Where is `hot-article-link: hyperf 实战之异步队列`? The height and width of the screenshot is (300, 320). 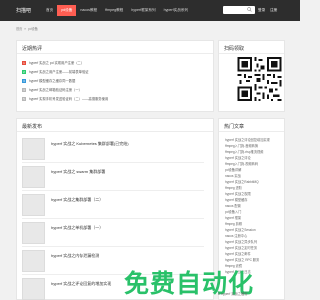 hot-article-link: hyperf 实战之异步队列 is located at coordinates (241, 241).